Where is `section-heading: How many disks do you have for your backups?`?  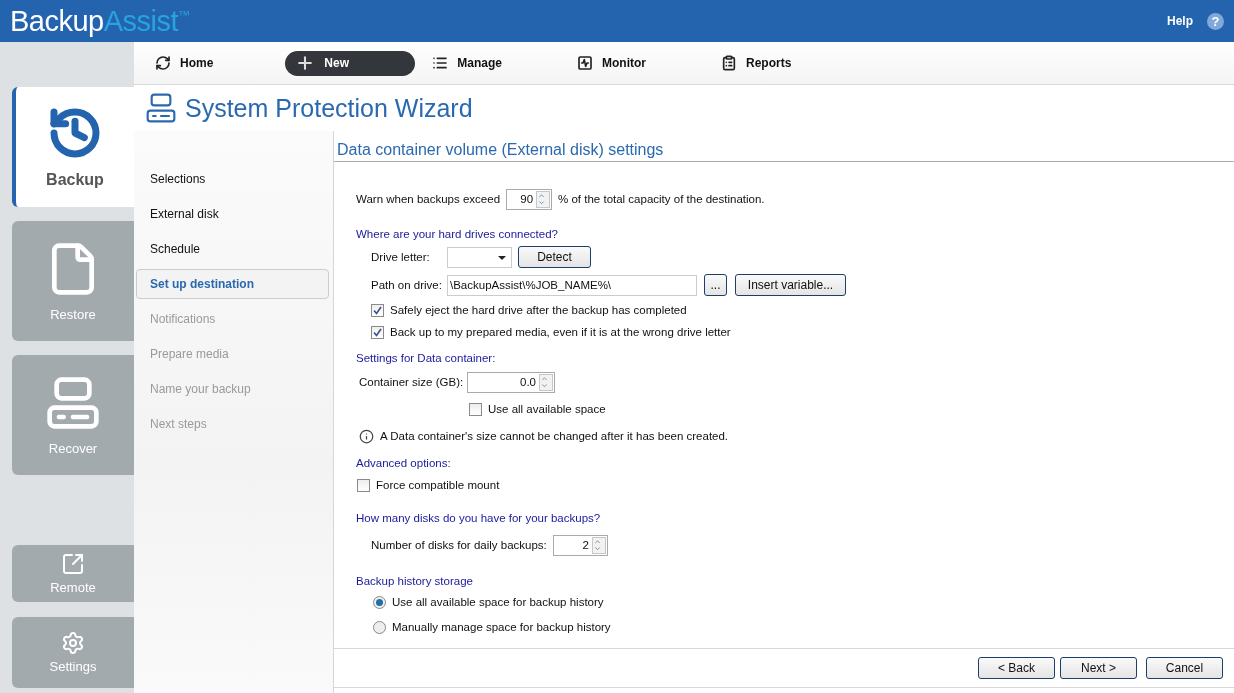 section-heading: How many disks do you have for your backups? is located at coordinates (478, 518).